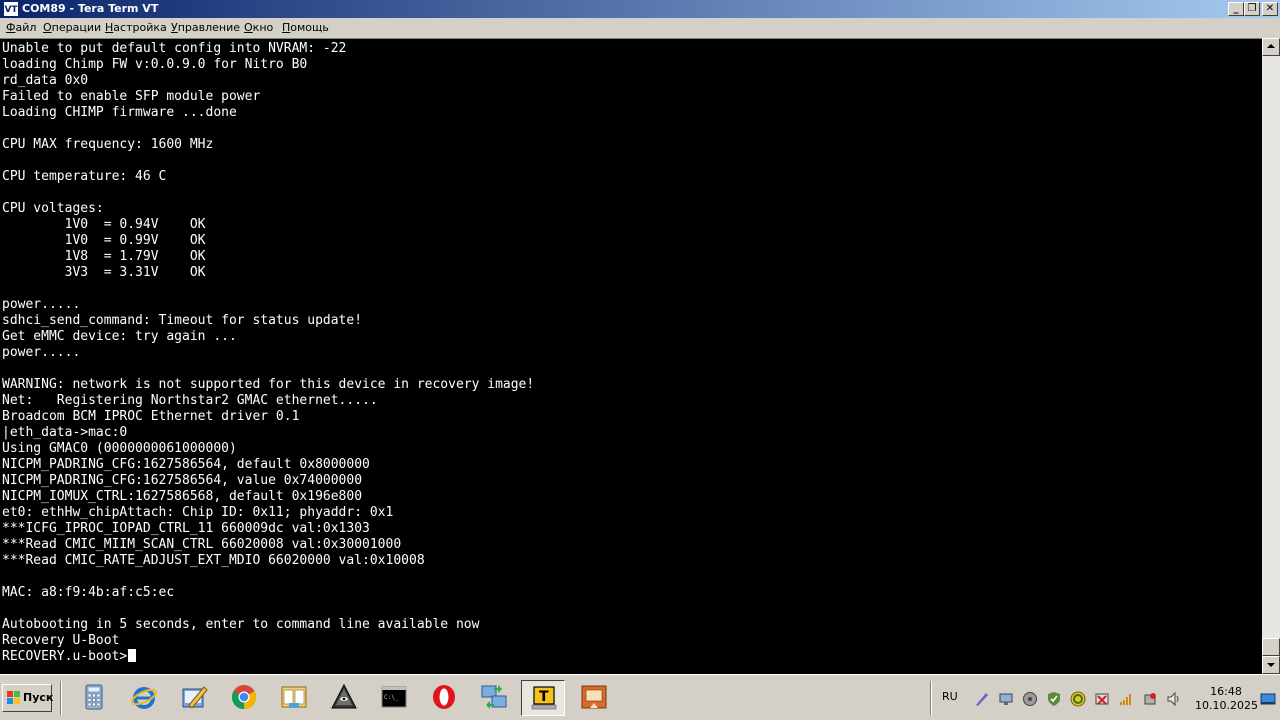 The height and width of the screenshot is (720, 1280). I want to click on clock: 16:48 10.10.2025, so click(1226, 699).